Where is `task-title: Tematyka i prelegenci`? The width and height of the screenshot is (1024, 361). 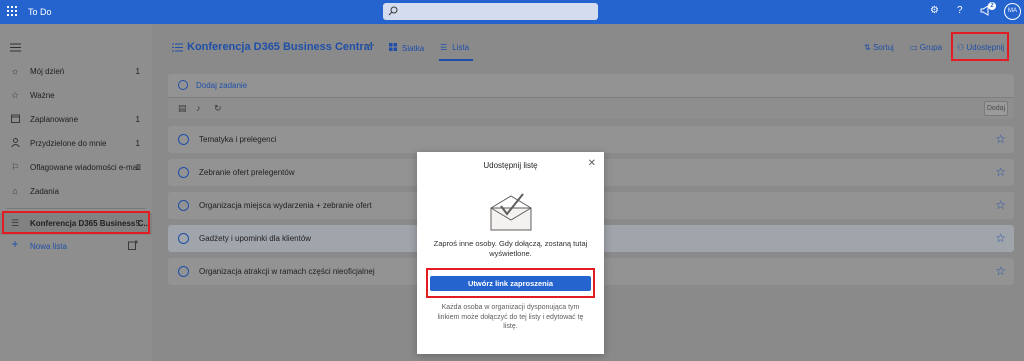 task-title: Tematyka i prelegenci is located at coordinates (238, 139).